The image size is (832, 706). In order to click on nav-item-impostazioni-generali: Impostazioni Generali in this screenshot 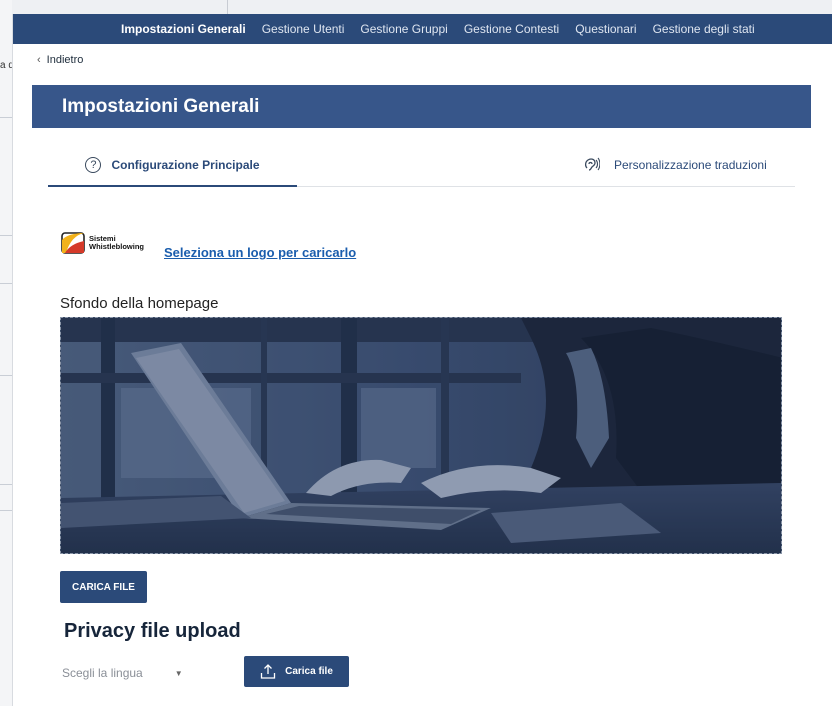, I will do `click(183, 29)`.